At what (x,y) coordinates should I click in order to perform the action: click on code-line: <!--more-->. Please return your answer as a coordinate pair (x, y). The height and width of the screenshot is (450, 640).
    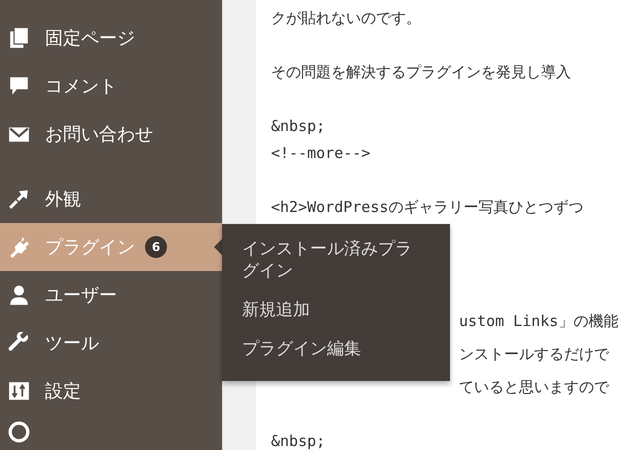
    Looking at the image, I should click on (320, 153).